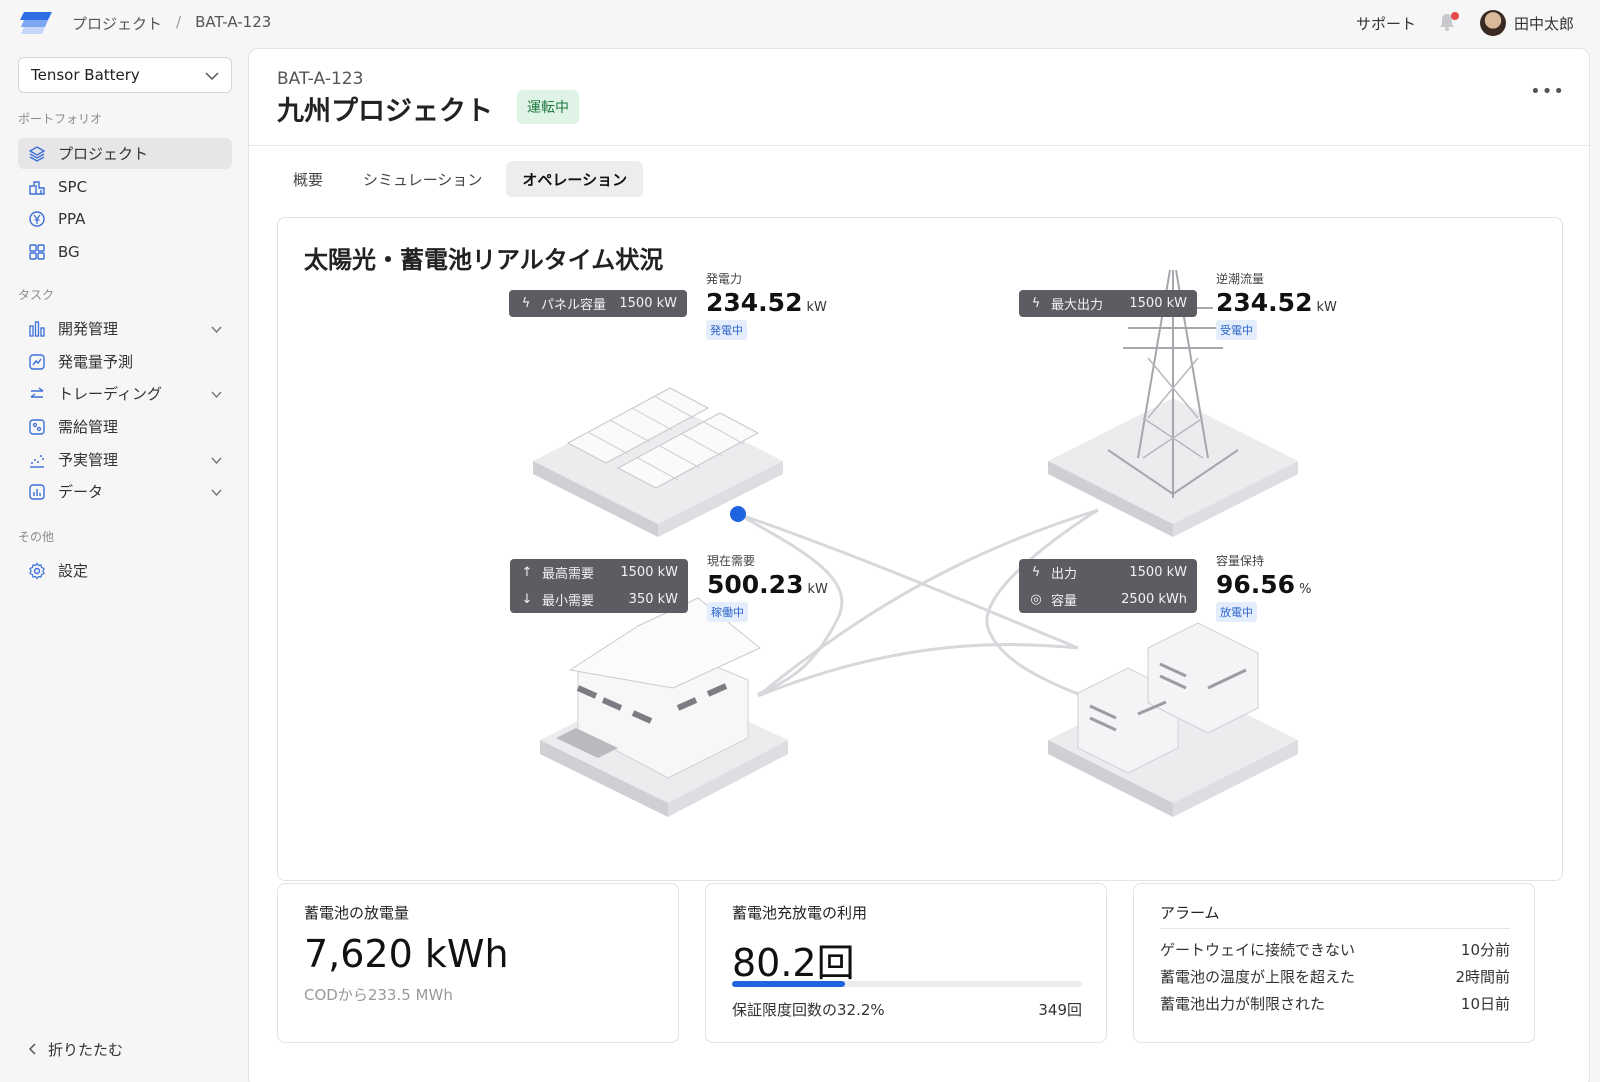 This screenshot has width=1600, height=1082. What do you see at coordinates (36, 295) in the screenshot?
I see `group-label-tasks: タスク` at bounding box center [36, 295].